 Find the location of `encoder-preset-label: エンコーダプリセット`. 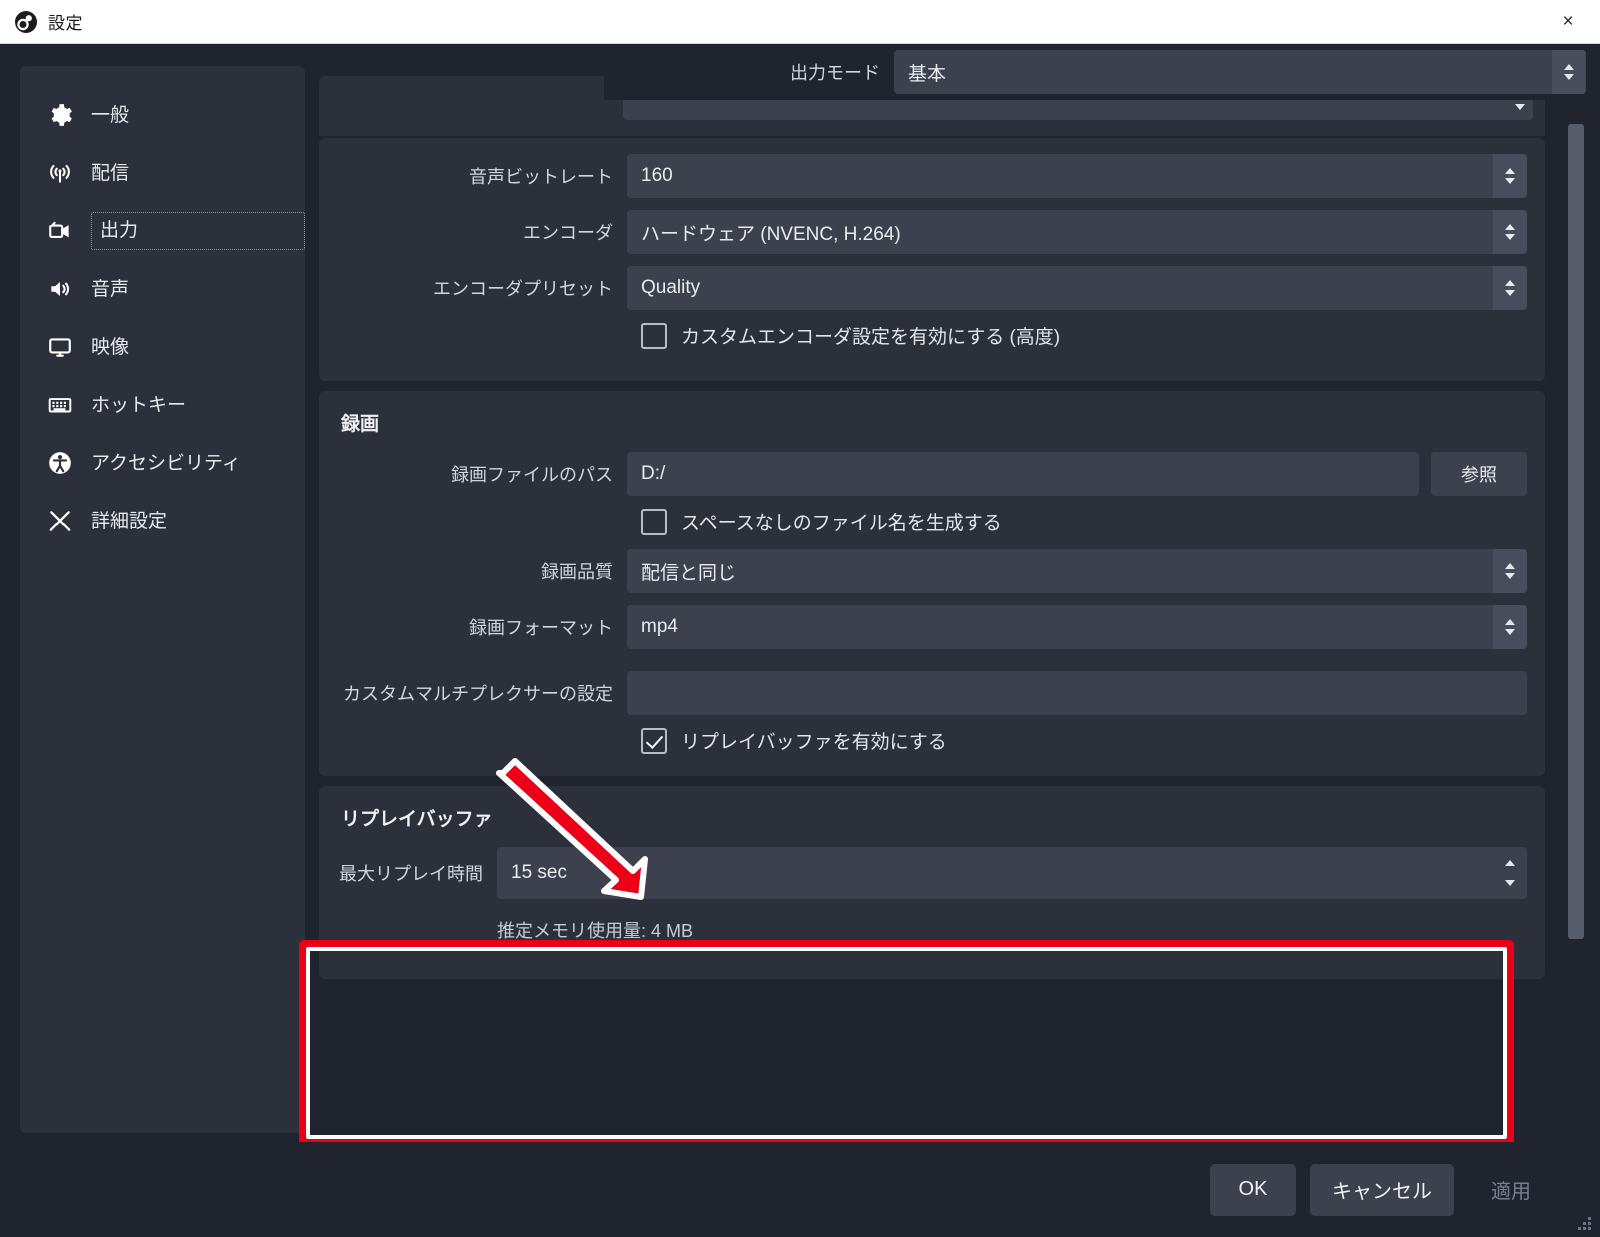

encoder-preset-label: エンコーダプリセット is located at coordinates (523, 289).